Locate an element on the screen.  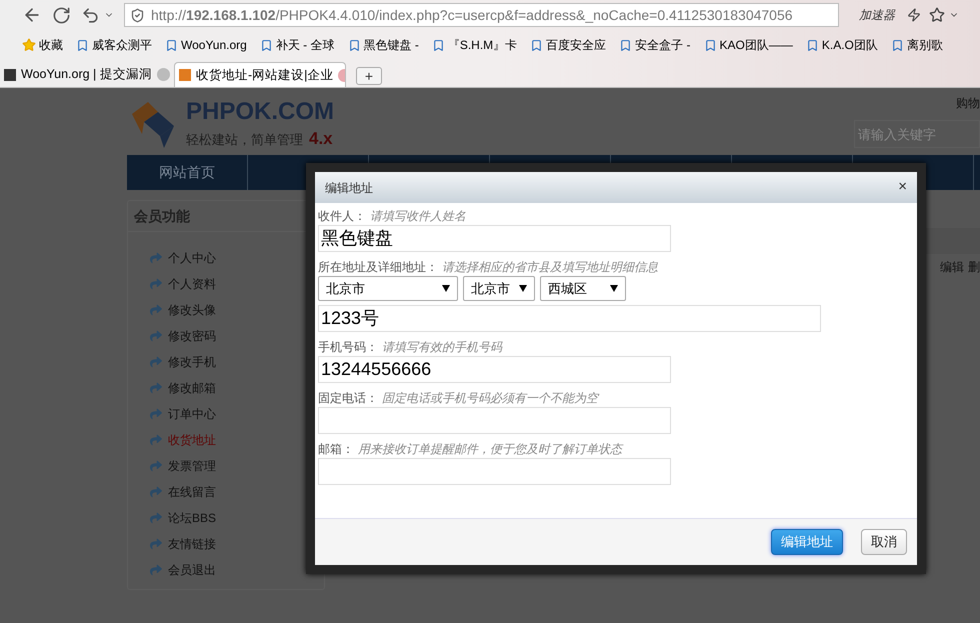
field-hint: 固定电话或手机号码必须有一个不能为空 is located at coordinates (490, 398).